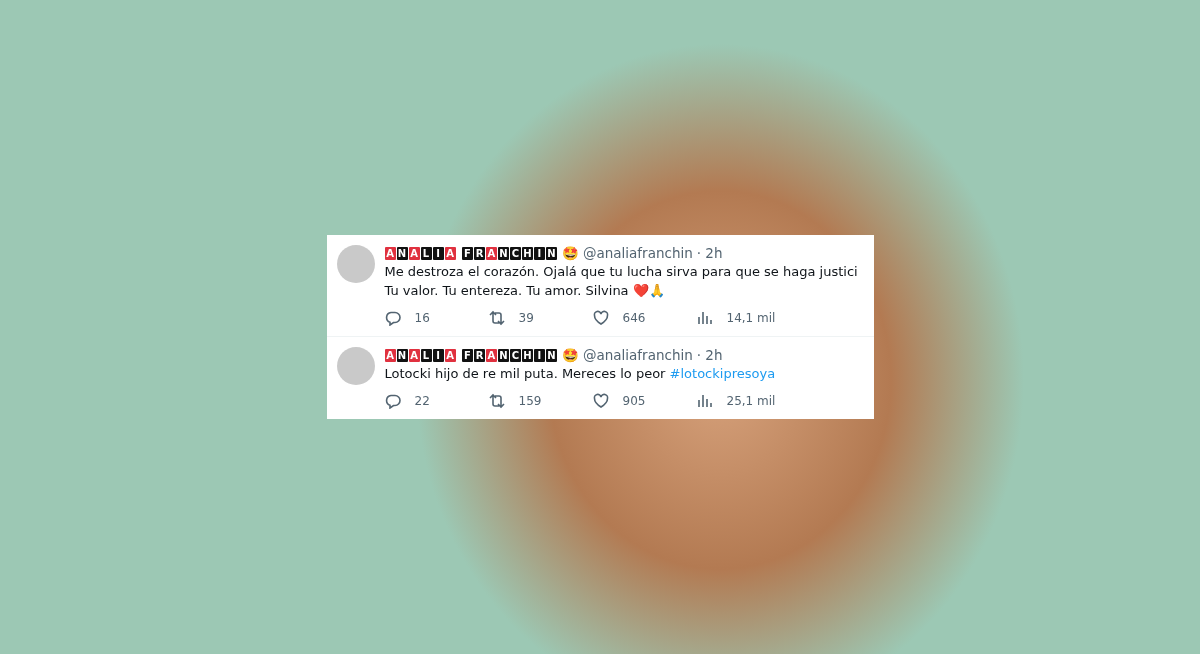  I want to click on tweet-text: Me destroza el corazón. Ojalá que tu lucha sirva para que se haga justici Tu valor. Tu entereza. Tu amor. Silvina ❤🙏, so click(621, 281).